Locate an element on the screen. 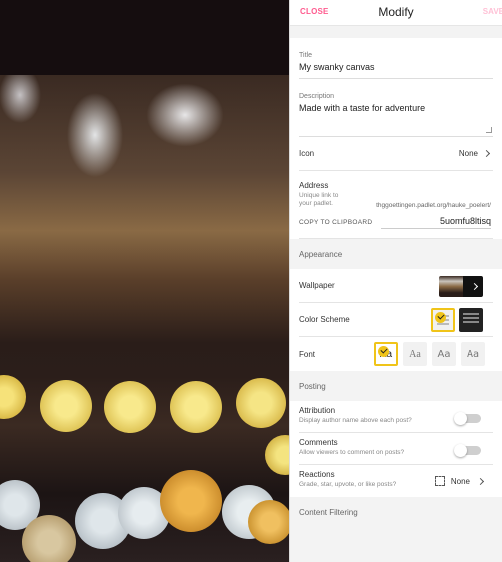 Image resolution: width=502 pixels, height=562 pixels. reactions-value-text: None is located at coordinates (460, 481).